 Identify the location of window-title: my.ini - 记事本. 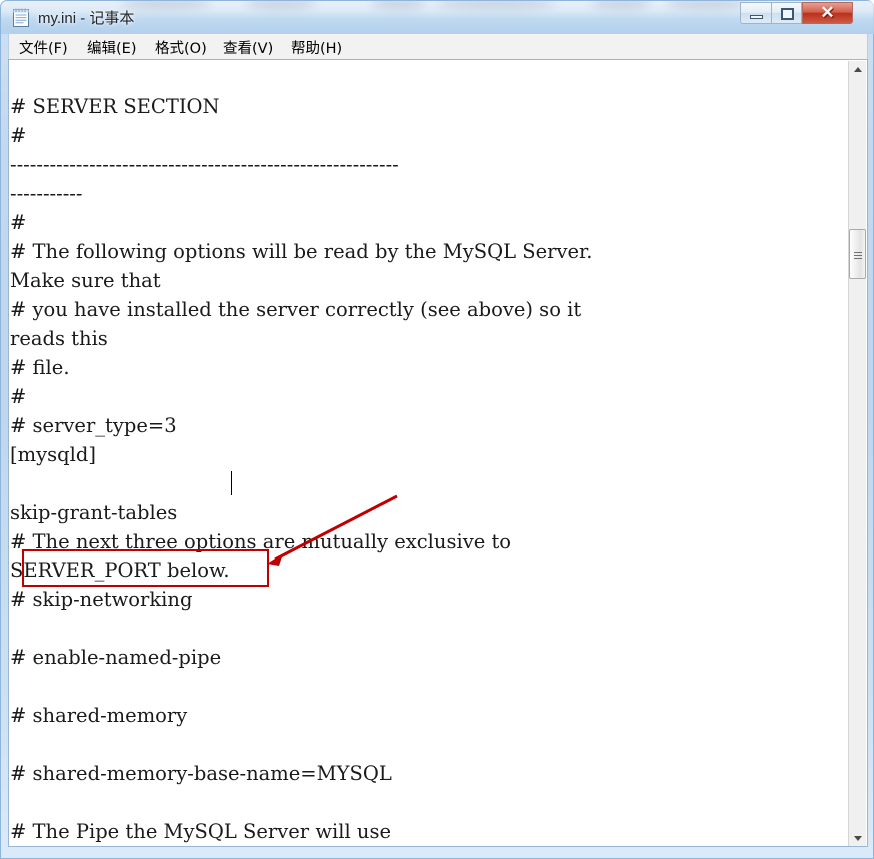
(86, 18).